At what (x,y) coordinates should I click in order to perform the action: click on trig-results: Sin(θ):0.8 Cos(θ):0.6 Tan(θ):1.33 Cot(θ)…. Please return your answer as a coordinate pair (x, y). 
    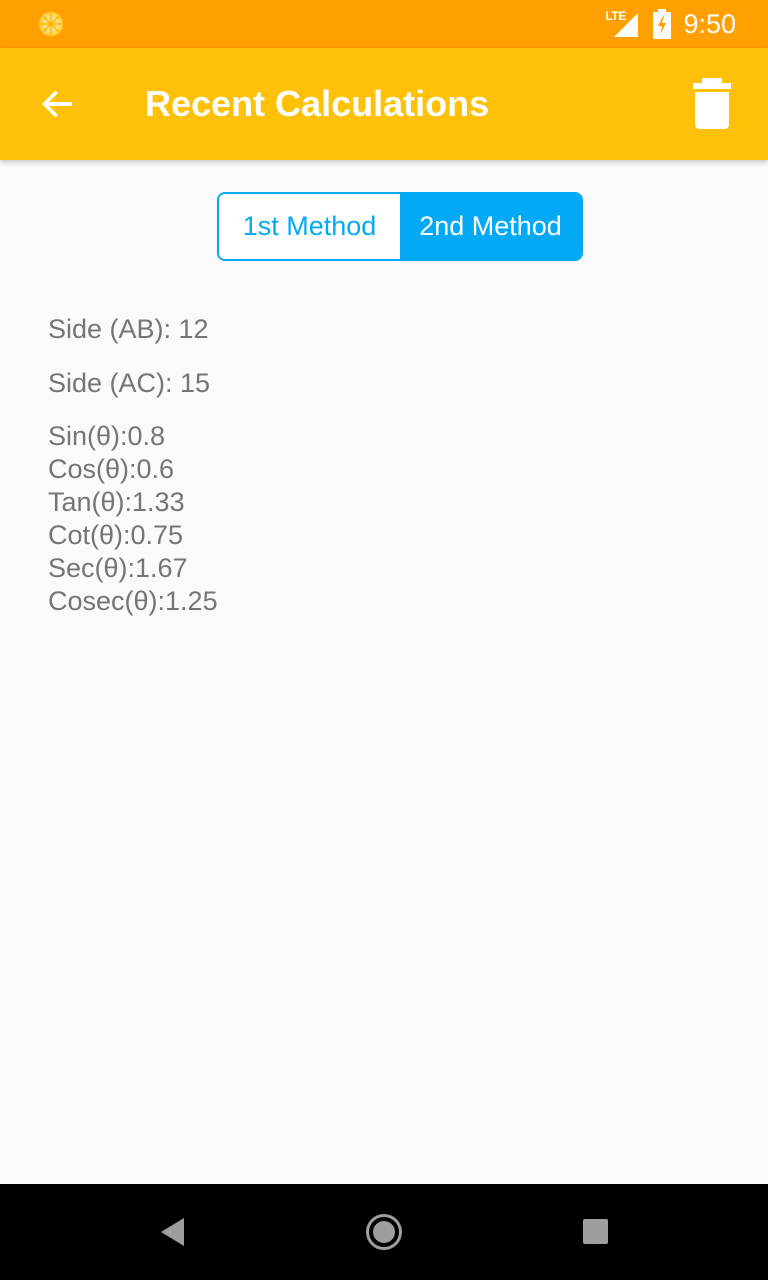
    Looking at the image, I should click on (133, 519).